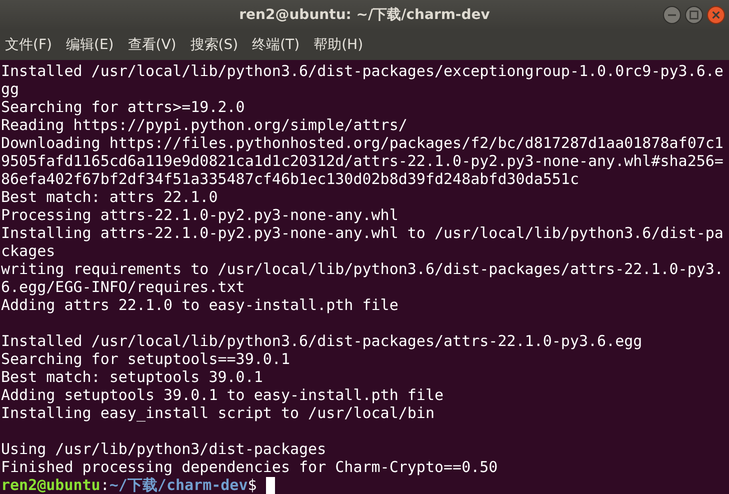  What do you see at coordinates (252, 485) in the screenshot?
I see `prompt-symbol: $` at bounding box center [252, 485].